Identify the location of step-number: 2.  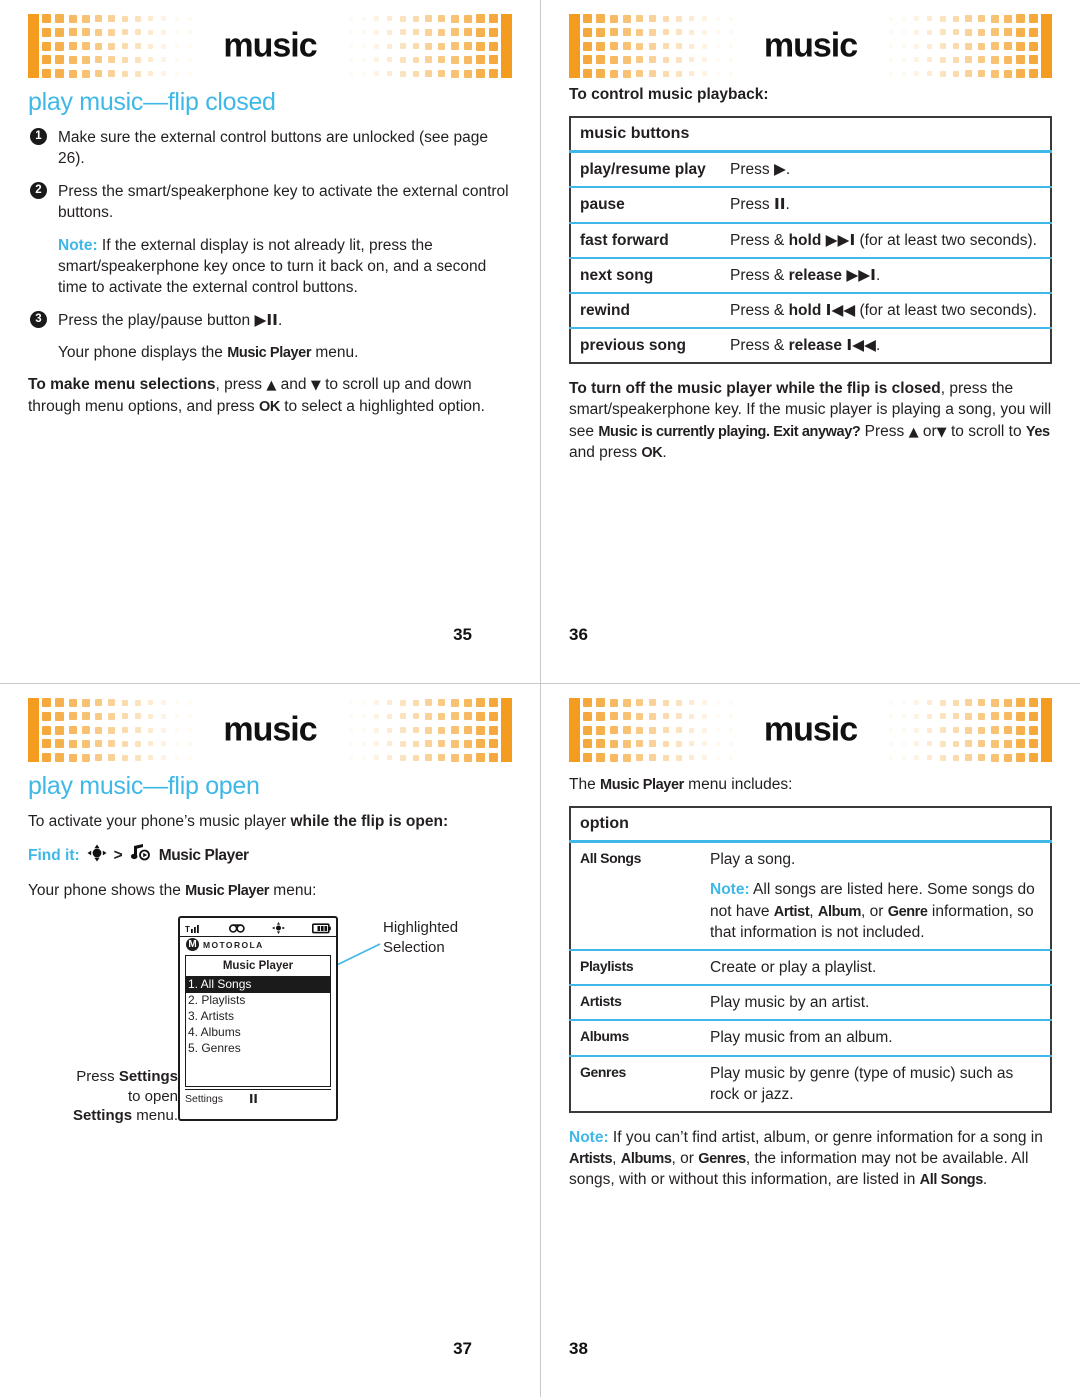
(38, 190).